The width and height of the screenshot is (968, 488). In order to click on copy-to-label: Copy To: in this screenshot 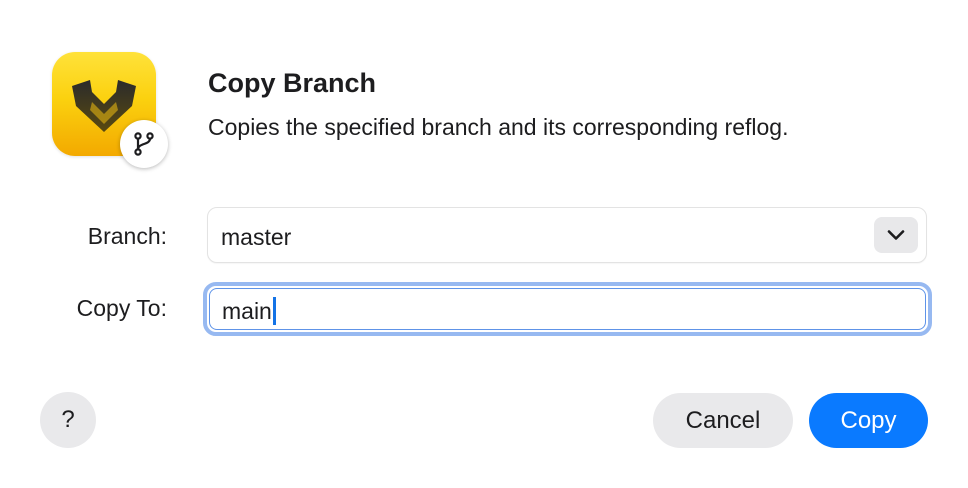, I will do `click(121, 308)`.